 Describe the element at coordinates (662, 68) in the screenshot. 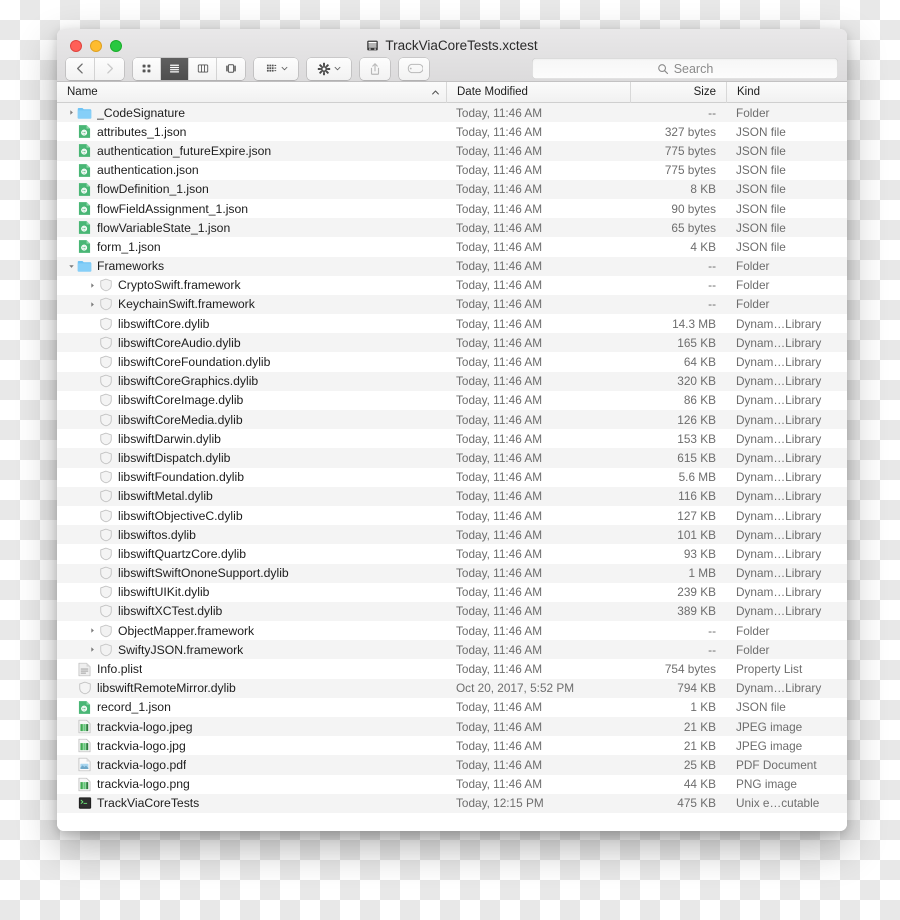

I see `search-icon` at that location.